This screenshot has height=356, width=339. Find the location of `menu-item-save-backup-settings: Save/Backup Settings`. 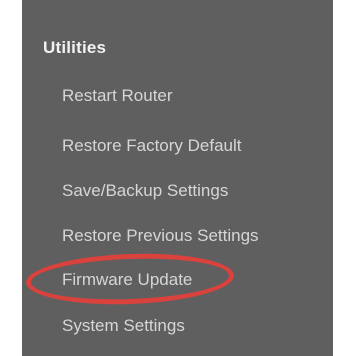

menu-item-save-backup-settings: Save/Backup Settings is located at coordinates (145, 191).